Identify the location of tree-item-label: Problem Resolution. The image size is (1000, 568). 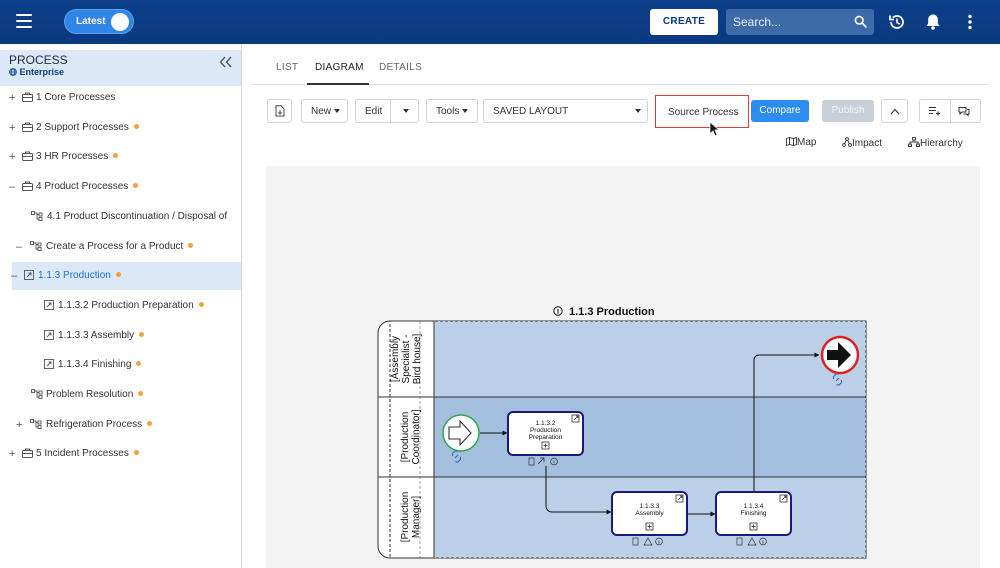
(90, 394).